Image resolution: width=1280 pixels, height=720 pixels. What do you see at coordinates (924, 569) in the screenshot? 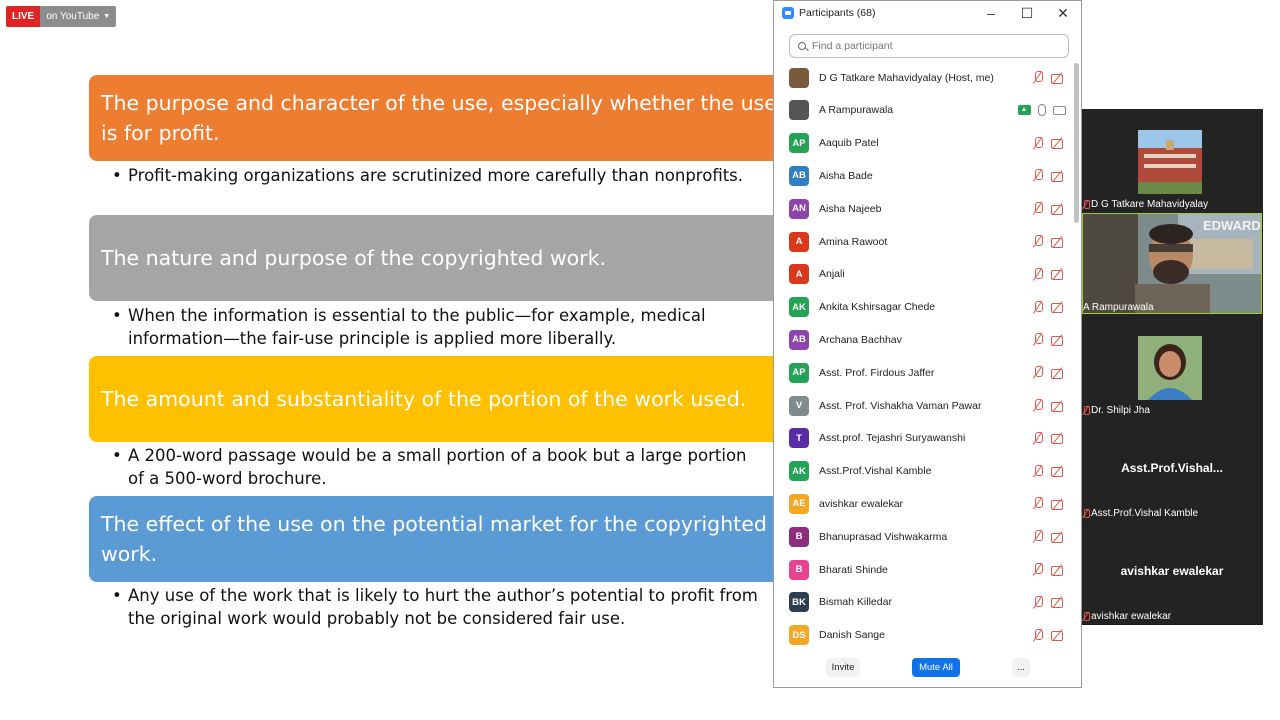
I see `participant-row: B Bharati Shinde` at bounding box center [924, 569].